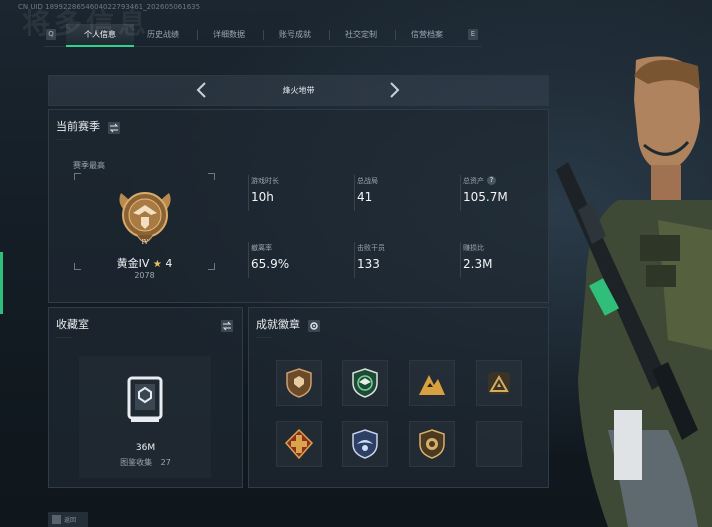 The width and height of the screenshot is (712, 527). I want to click on mode-label: 烽火地带, so click(298, 90).